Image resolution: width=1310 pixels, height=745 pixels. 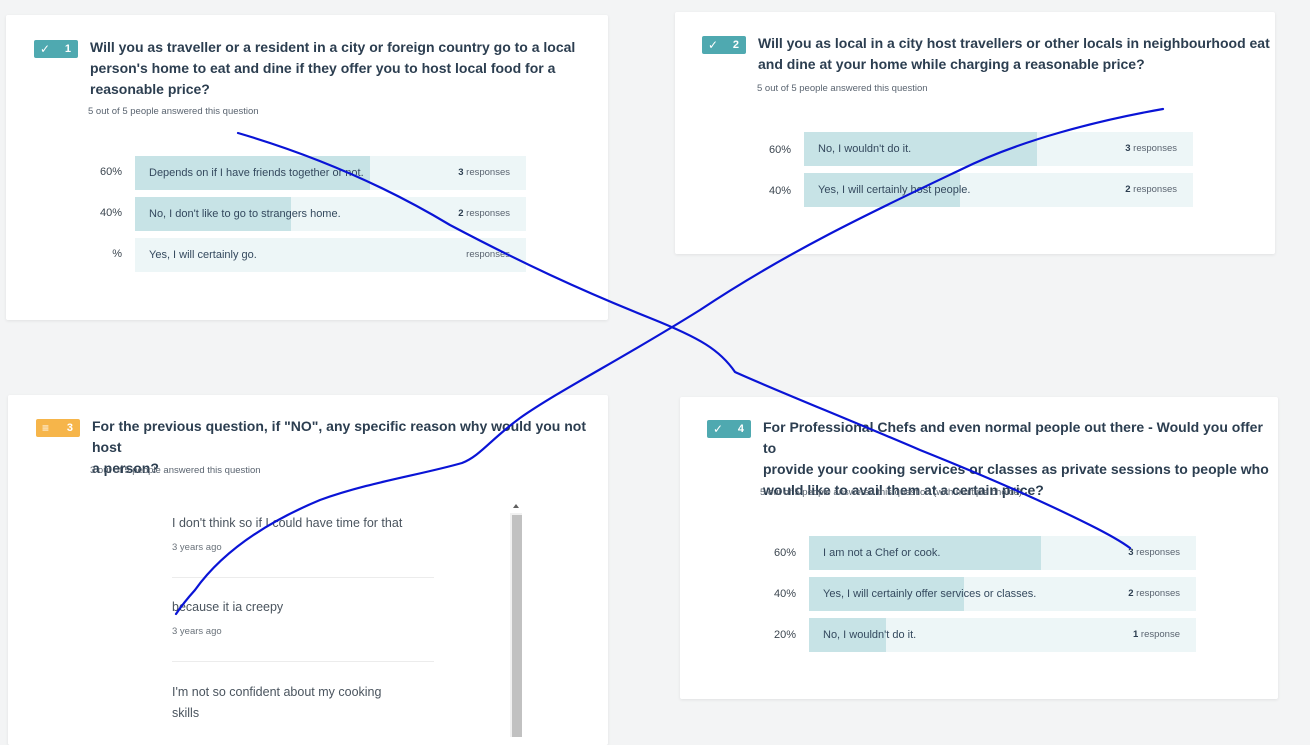 I want to click on scrollbar-thumb, so click(x=517, y=626).